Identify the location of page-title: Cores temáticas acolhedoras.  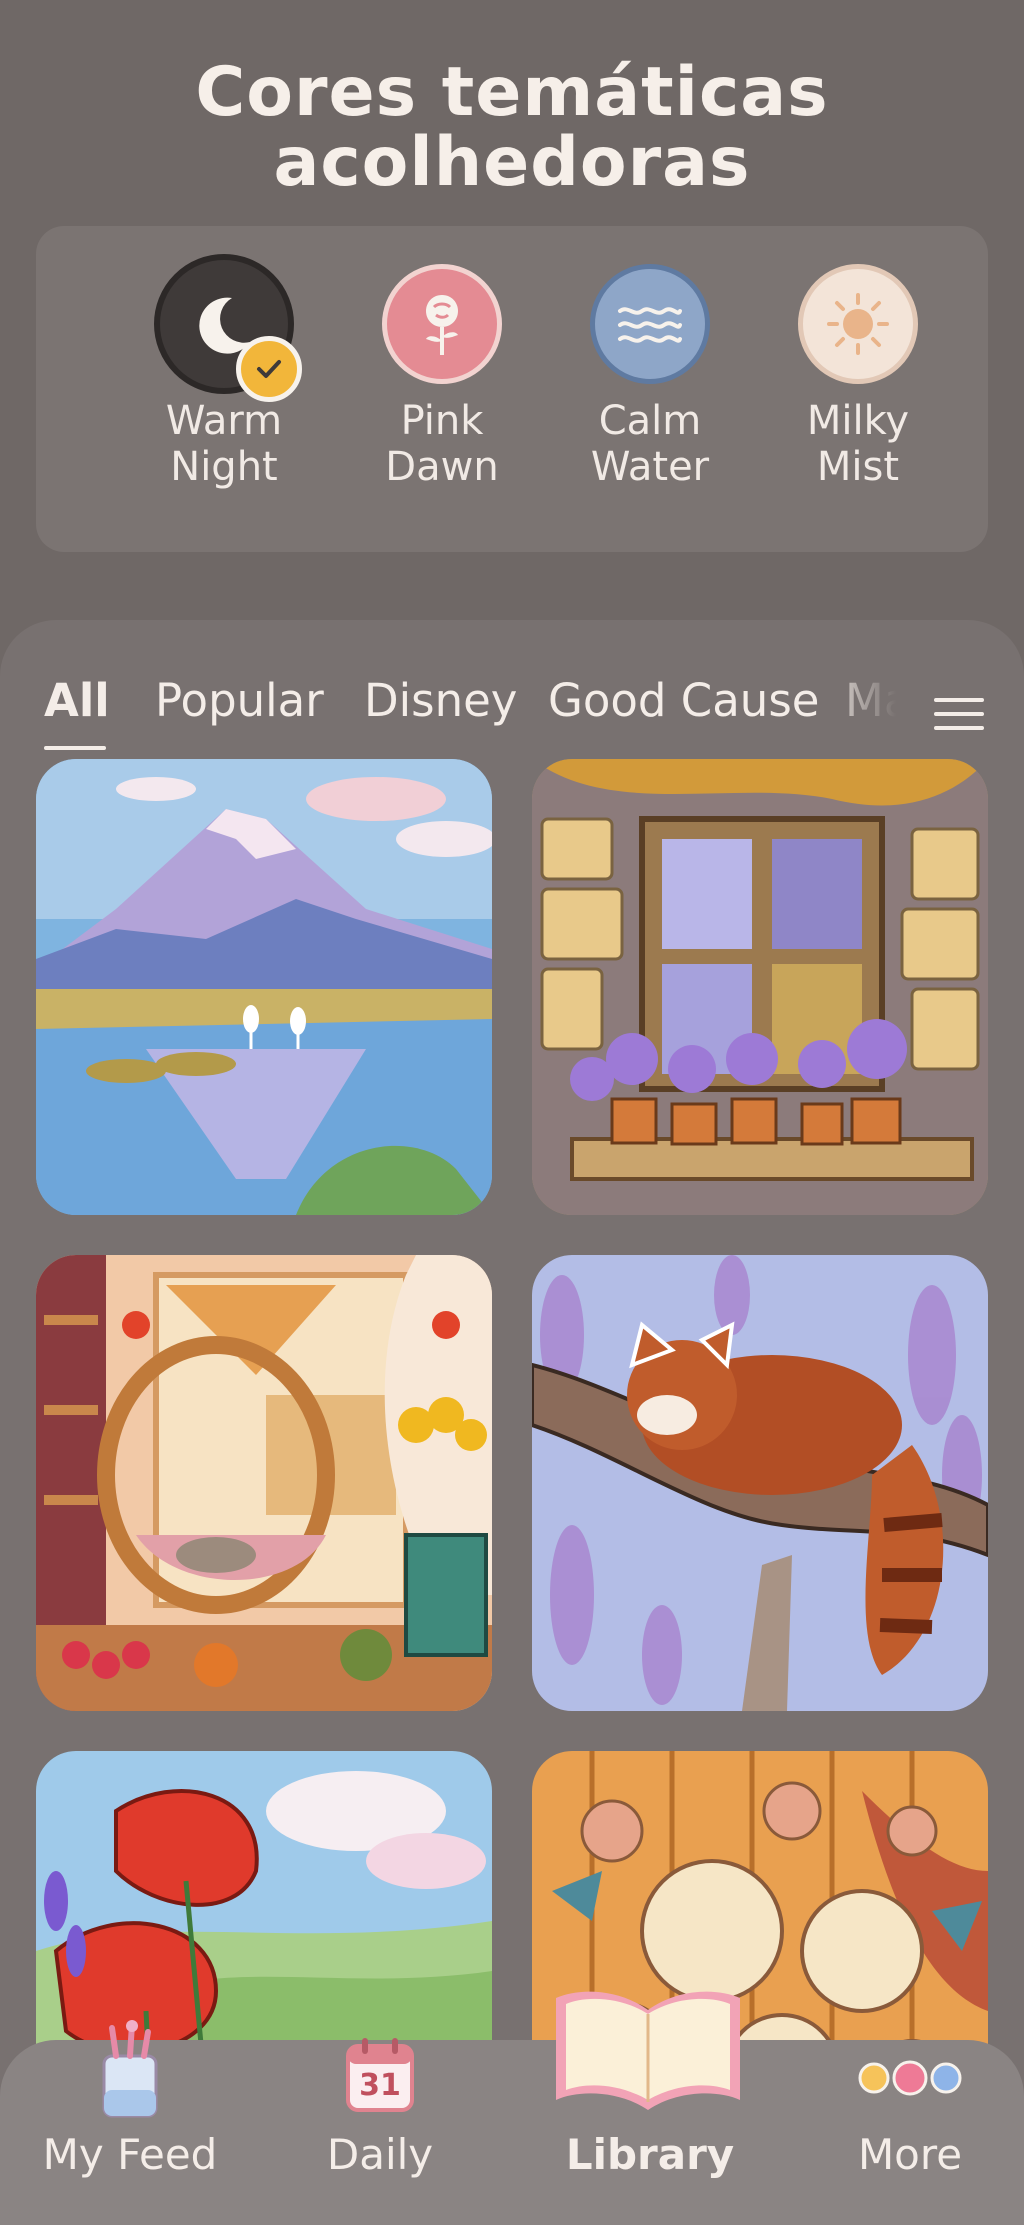
(512, 128).